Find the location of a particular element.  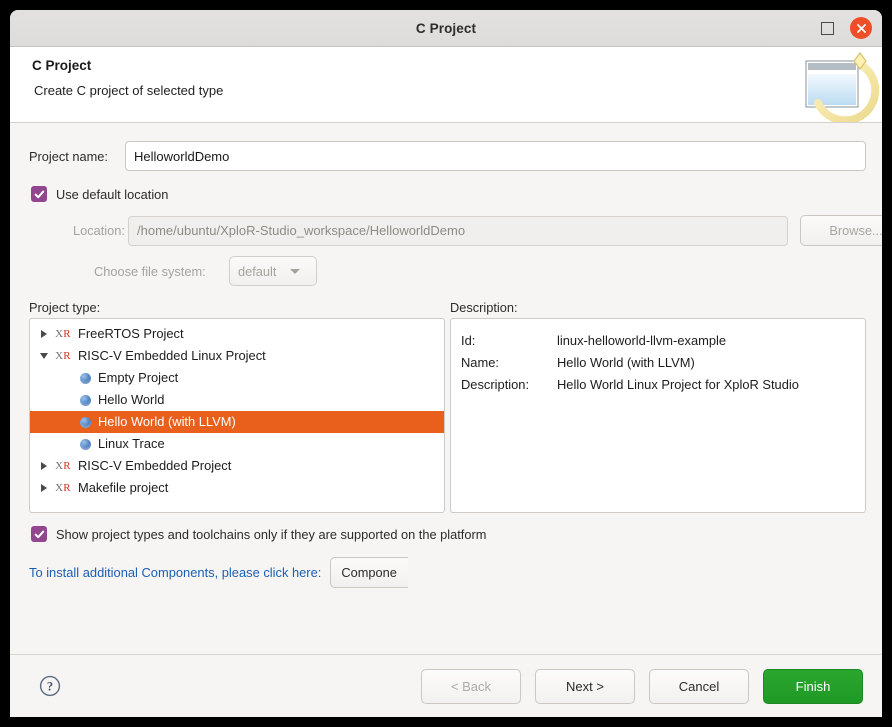

title-bar: C Project is located at coordinates (446, 28).